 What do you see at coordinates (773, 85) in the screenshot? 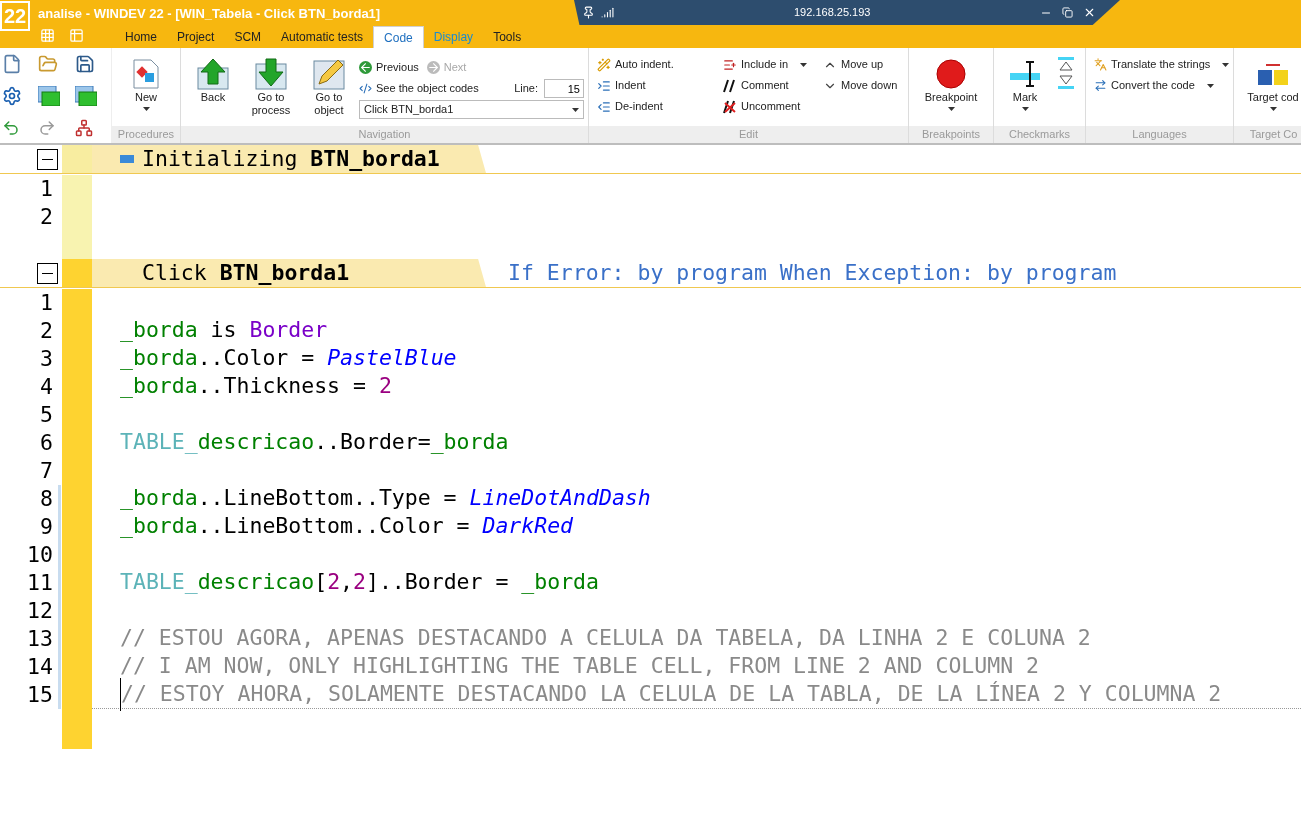
I see `ribbon-button: Comment` at bounding box center [773, 85].